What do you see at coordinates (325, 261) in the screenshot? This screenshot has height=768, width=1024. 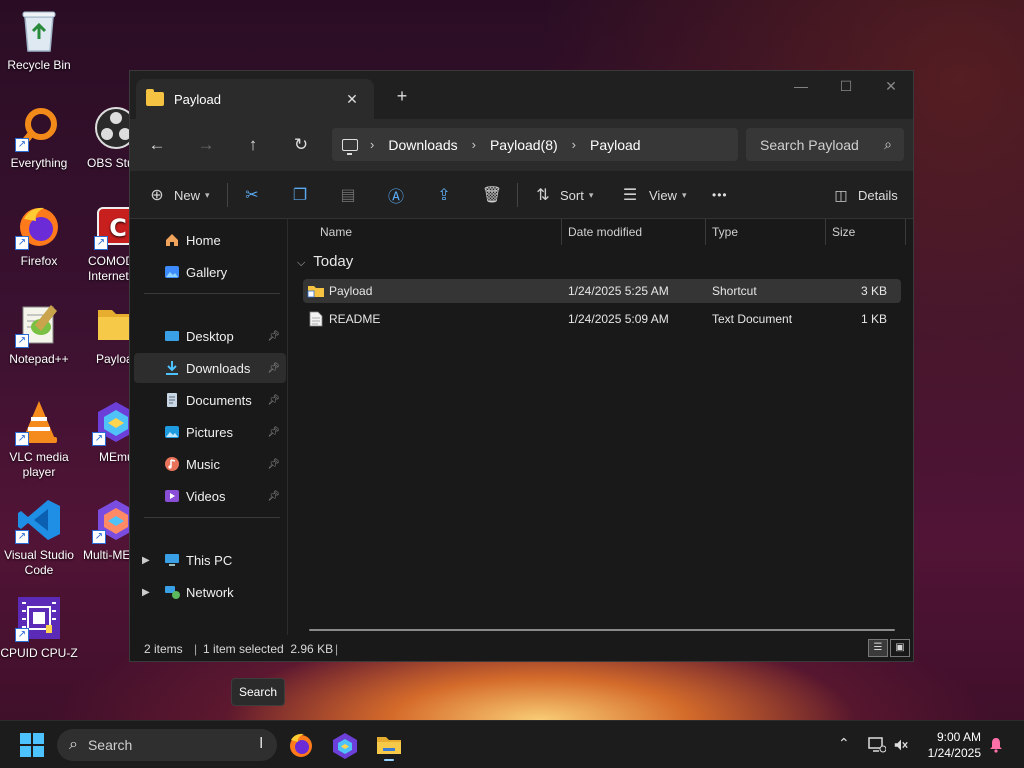 I see `group-header-today: ⌵ Today` at bounding box center [325, 261].